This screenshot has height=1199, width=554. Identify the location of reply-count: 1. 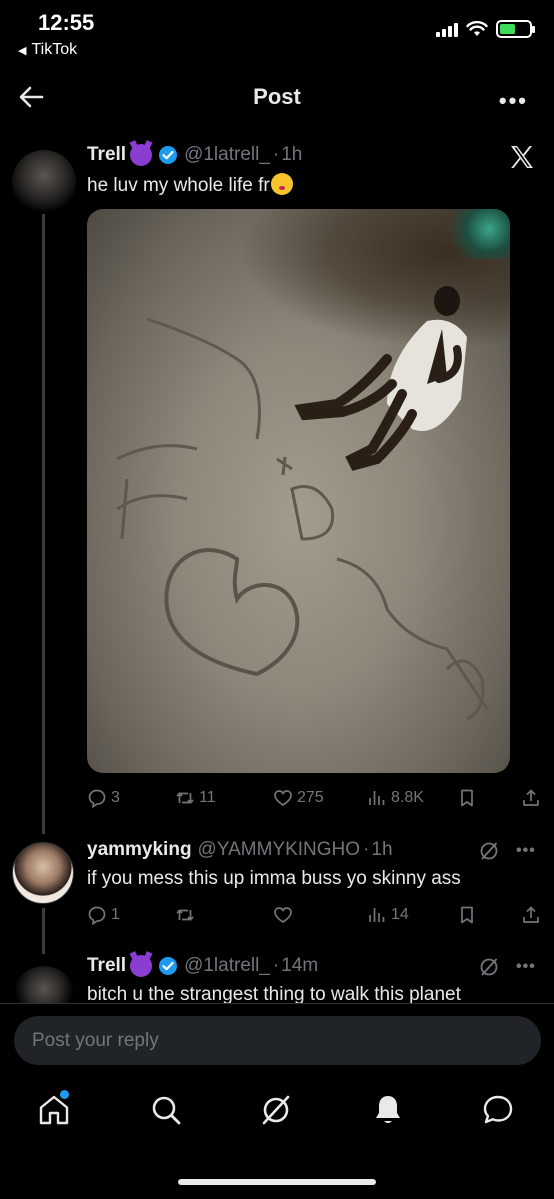
(115, 914).